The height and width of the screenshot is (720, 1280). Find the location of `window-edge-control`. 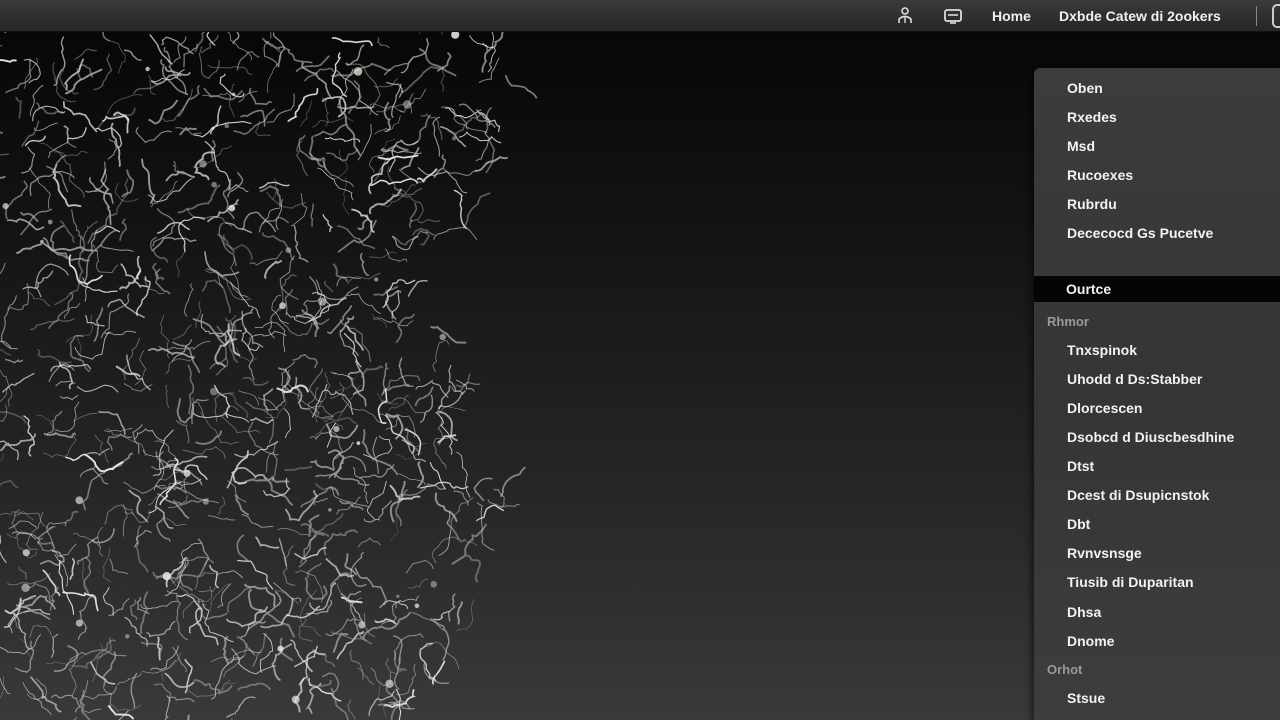

window-edge-control is located at coordinates (1276, 16).